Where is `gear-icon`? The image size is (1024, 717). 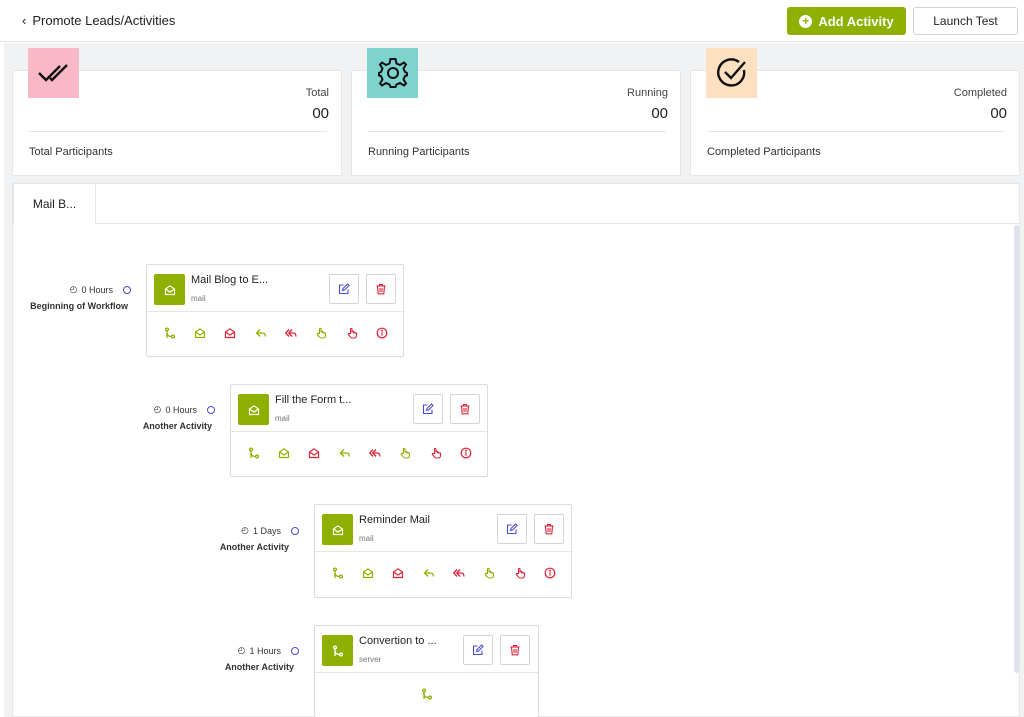 gear-icon is located at coordinates (392, 73).